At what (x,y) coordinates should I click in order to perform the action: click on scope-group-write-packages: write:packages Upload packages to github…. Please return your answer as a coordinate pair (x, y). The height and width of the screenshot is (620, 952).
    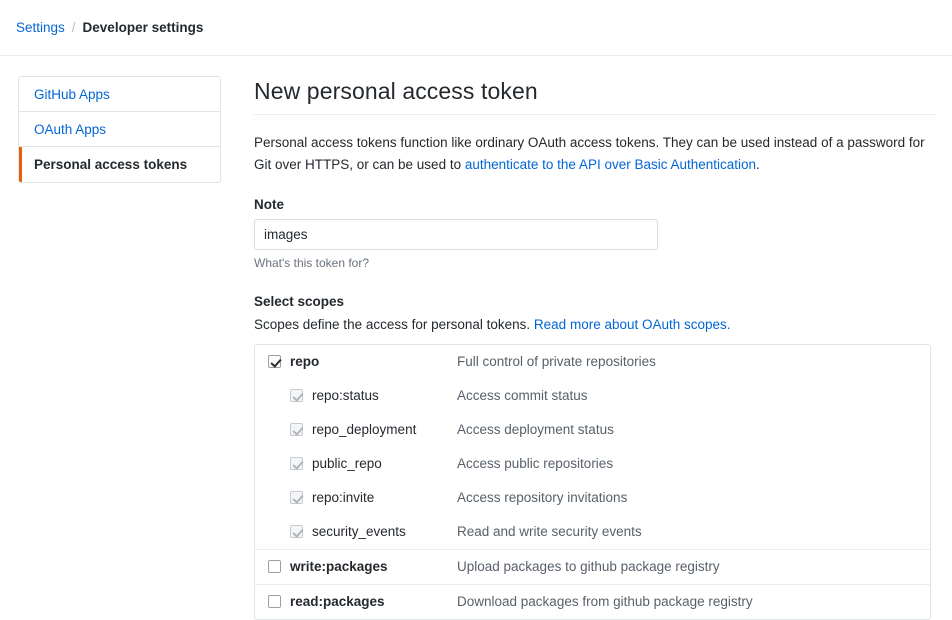
    Looking at the image, I should click on (592, 567).